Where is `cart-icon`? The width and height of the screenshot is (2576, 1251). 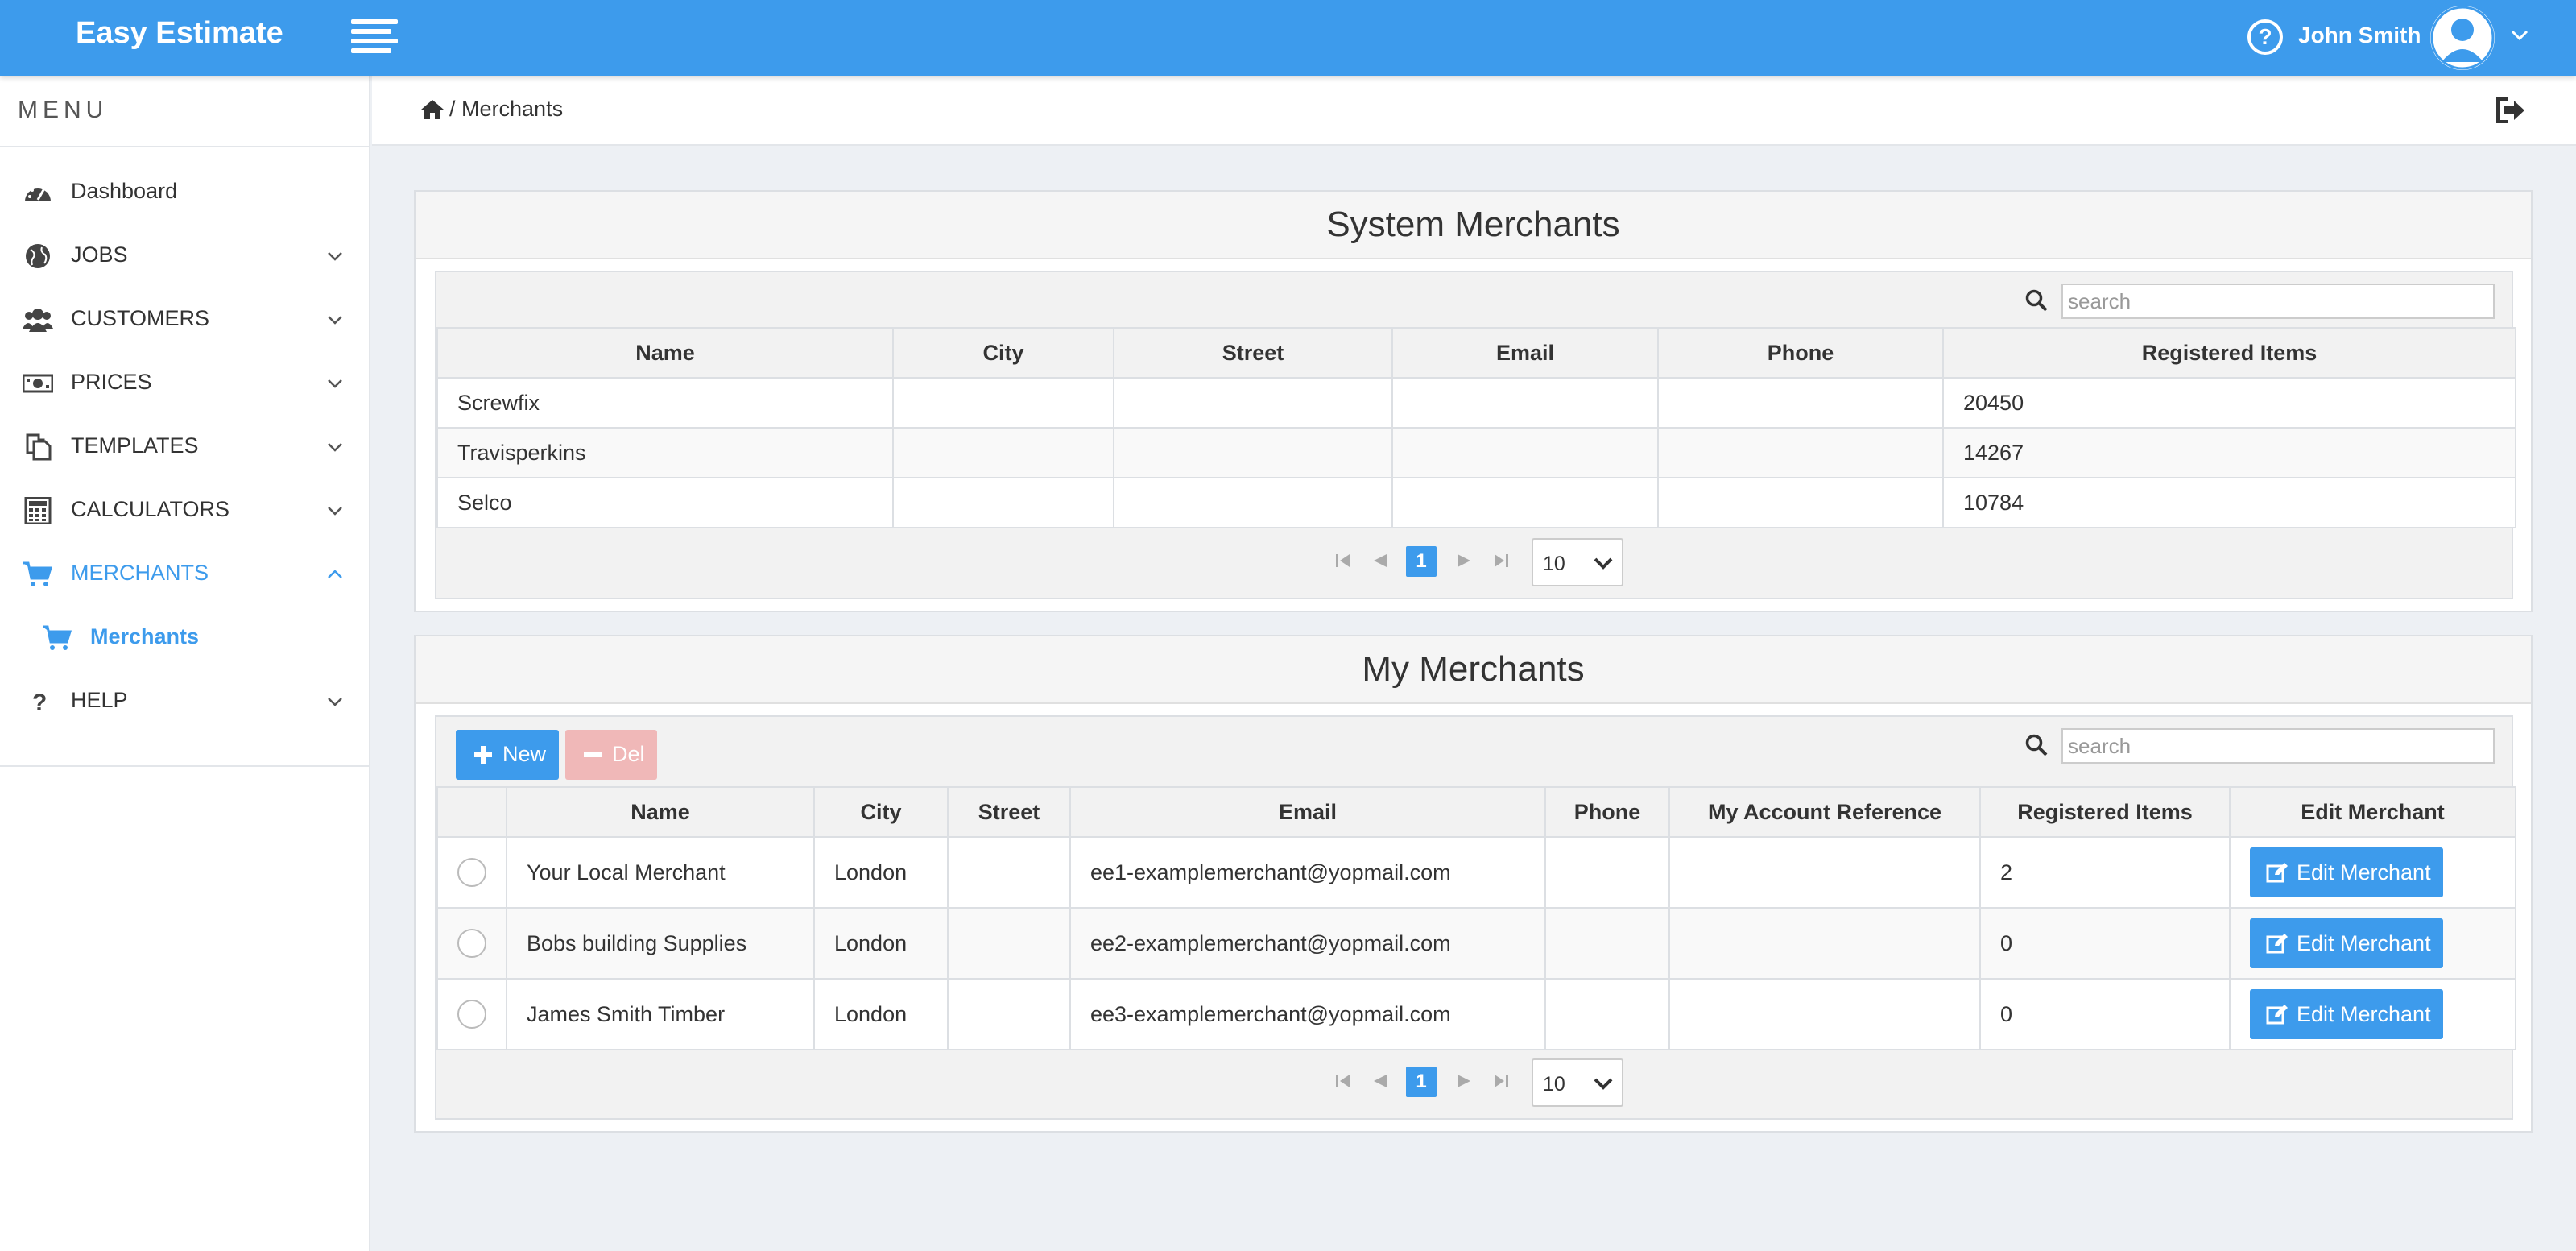 cart-icon is located at coordinates (38, 573).